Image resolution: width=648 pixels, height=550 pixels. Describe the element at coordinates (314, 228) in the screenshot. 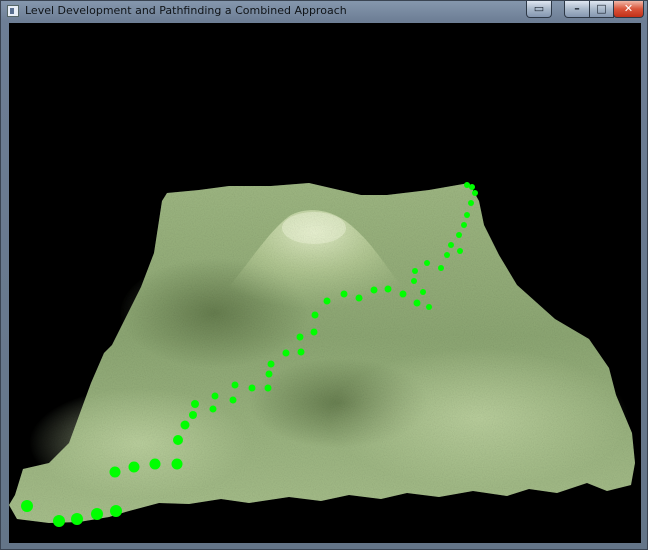

I see `terrain-hill-peak` at that location.